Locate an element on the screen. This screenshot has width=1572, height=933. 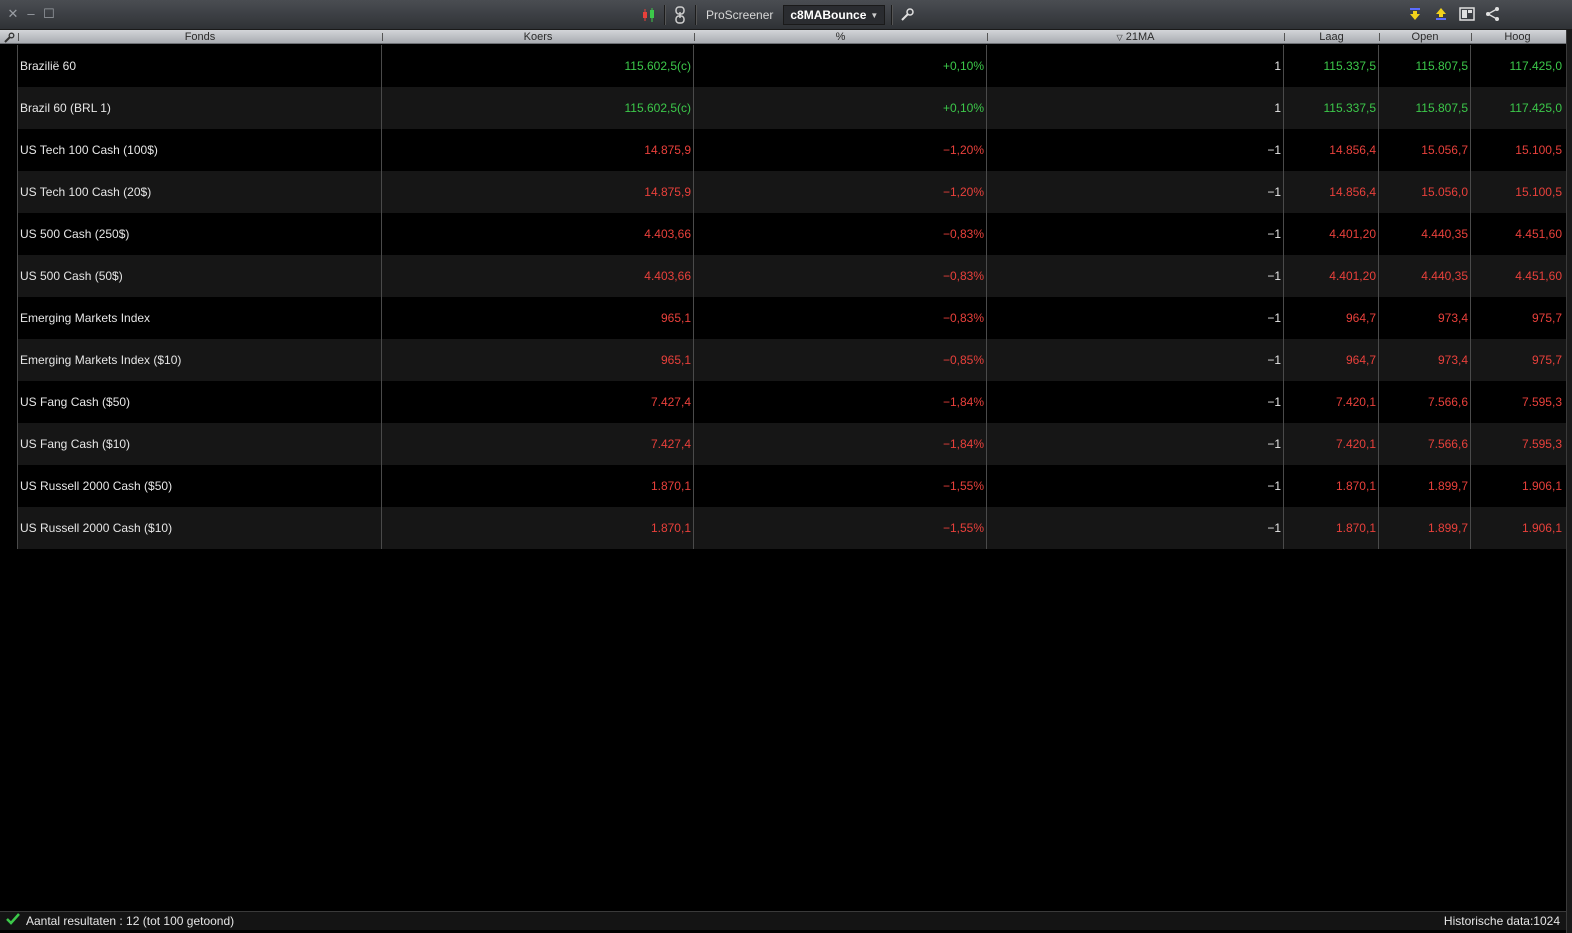
sort-up-icon is located at coordinates (1441, 14).